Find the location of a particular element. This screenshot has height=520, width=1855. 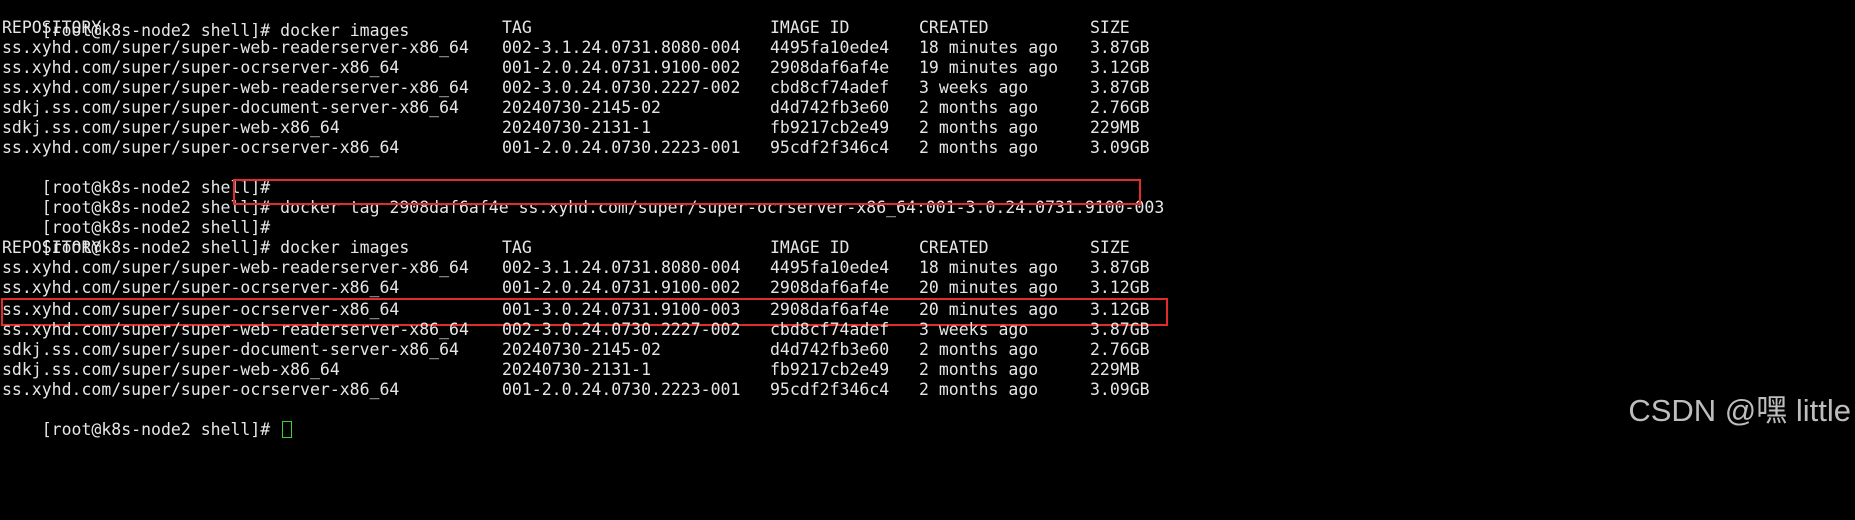

terminal-line-command: [root@k8s-node2 shell]# docker images is located at coordinates (206, 237).